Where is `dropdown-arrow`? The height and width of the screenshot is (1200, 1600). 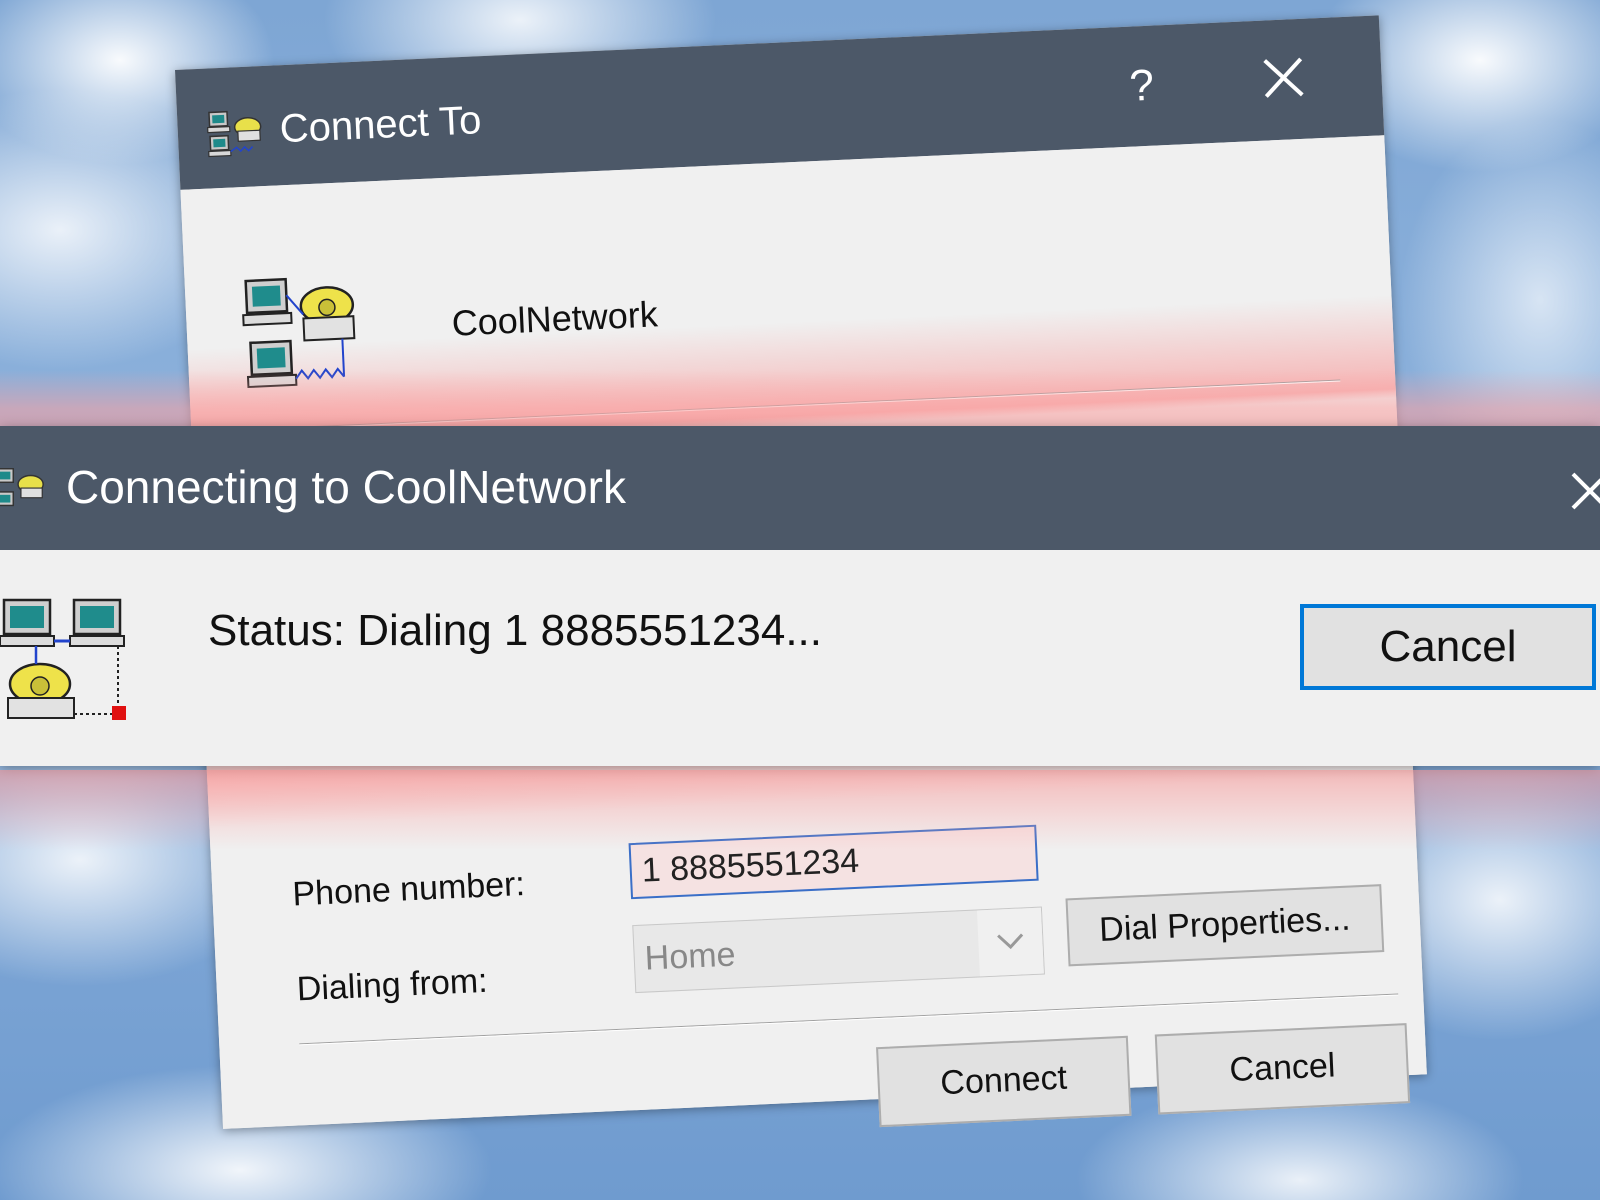 dropdown-arrow is located at coordinates (1010, 942).